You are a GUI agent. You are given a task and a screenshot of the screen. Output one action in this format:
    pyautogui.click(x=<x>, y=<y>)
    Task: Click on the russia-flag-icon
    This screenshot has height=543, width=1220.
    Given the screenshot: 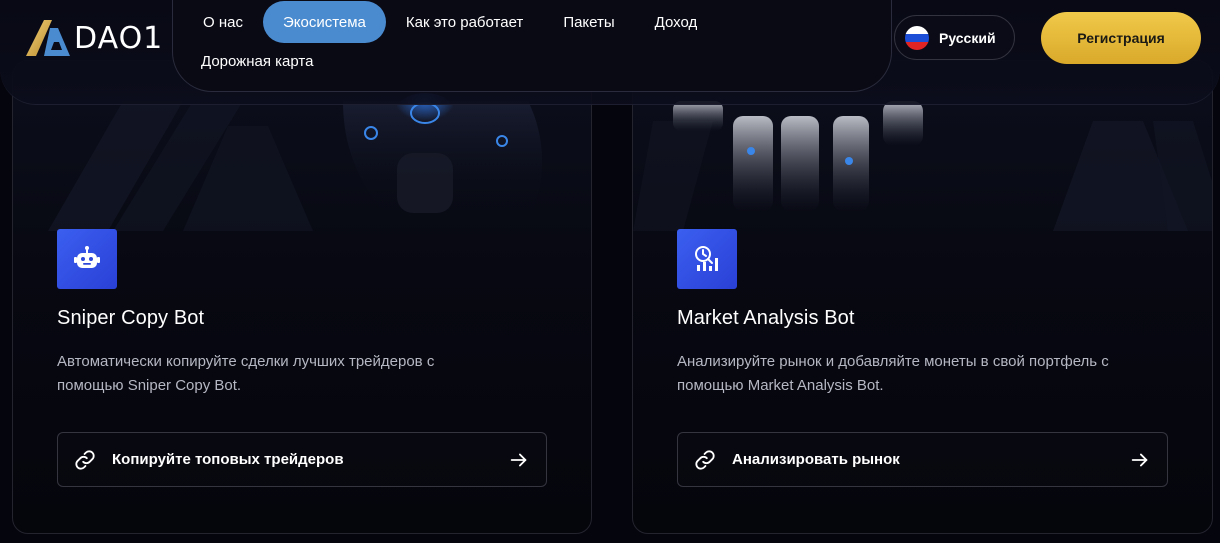 What is the action you would take?
    pyautogui.click(x=917, y=37)
    